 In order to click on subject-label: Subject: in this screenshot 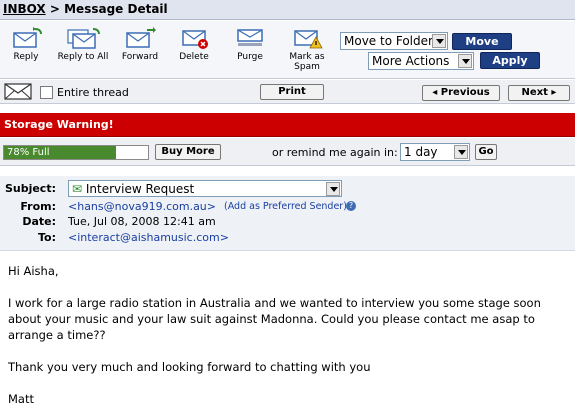, I will do `click(30, 188)`.